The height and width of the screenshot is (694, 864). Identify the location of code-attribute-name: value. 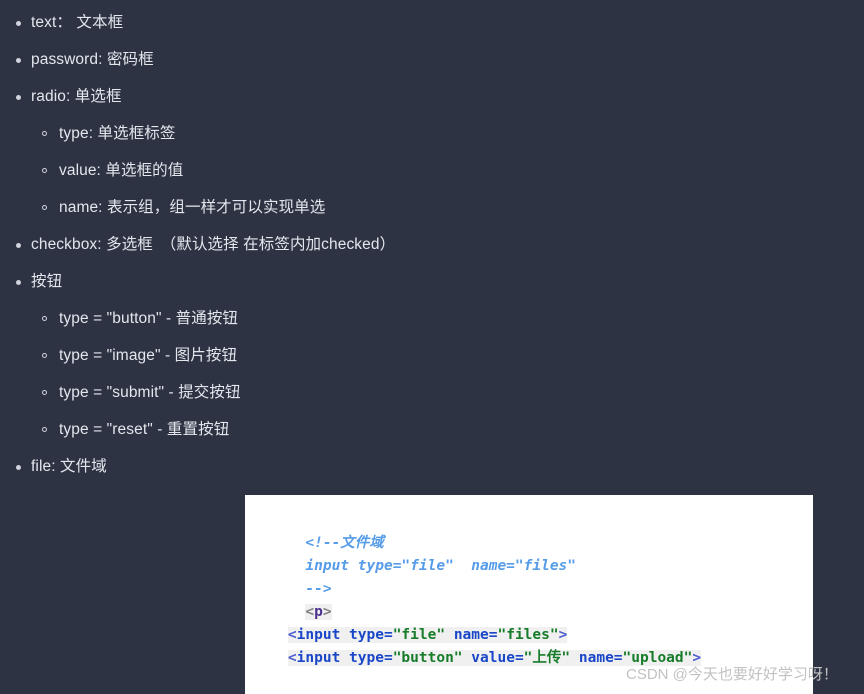
(493, 658).